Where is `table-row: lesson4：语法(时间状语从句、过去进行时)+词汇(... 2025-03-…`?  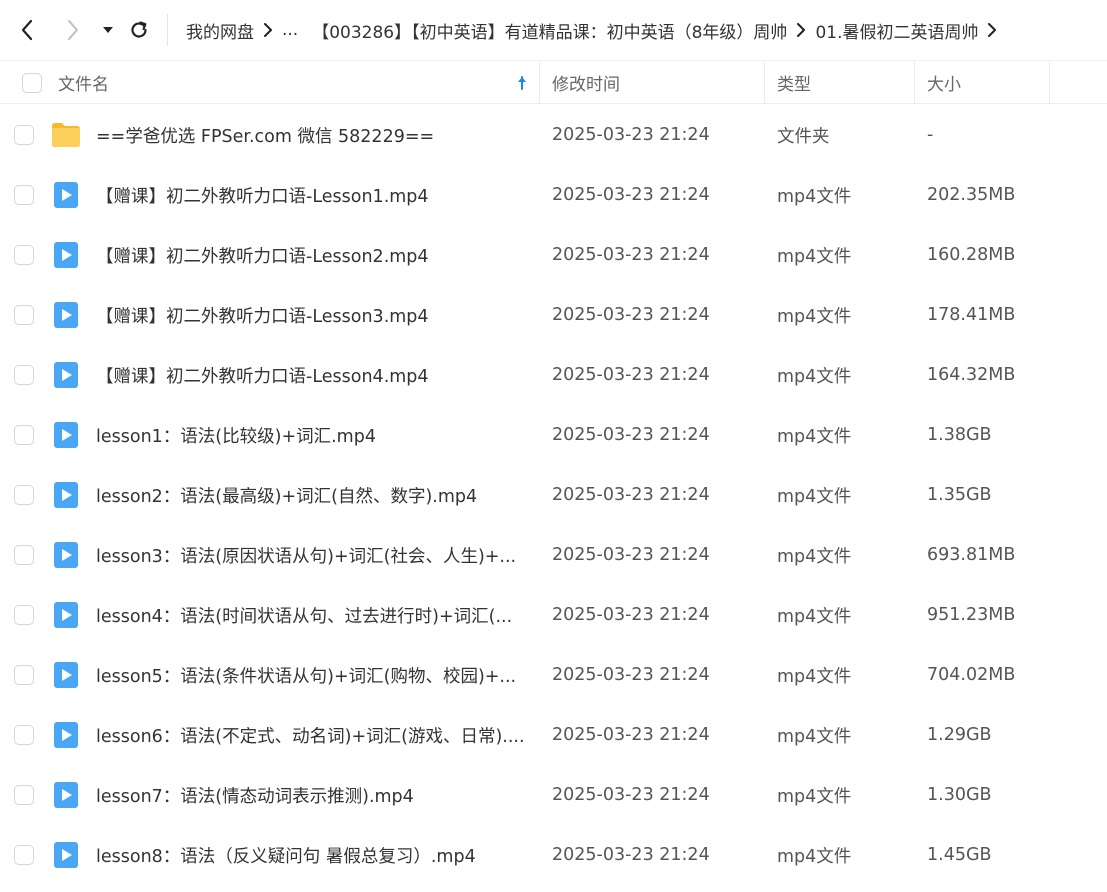 table-row: lesson4：语法(时间状语从句、过去进行时)+词汇(... 2025-03-… is located at coordinates (553, 615).